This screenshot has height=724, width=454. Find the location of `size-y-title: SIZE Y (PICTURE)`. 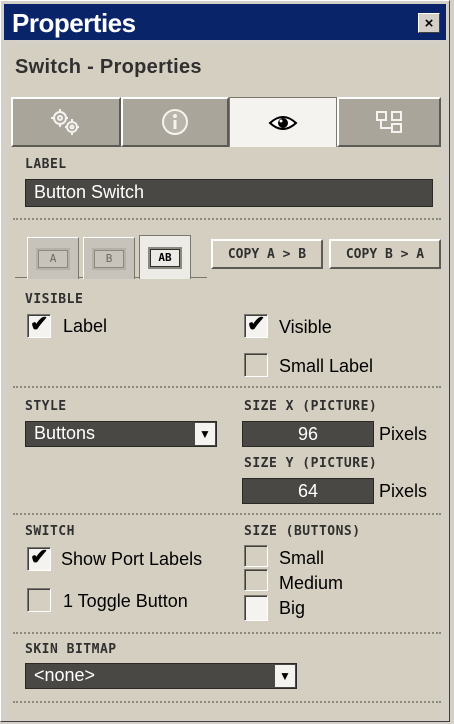

size-y-title: SIZE Y (PICTURE) is located at coordinates (311, 463).